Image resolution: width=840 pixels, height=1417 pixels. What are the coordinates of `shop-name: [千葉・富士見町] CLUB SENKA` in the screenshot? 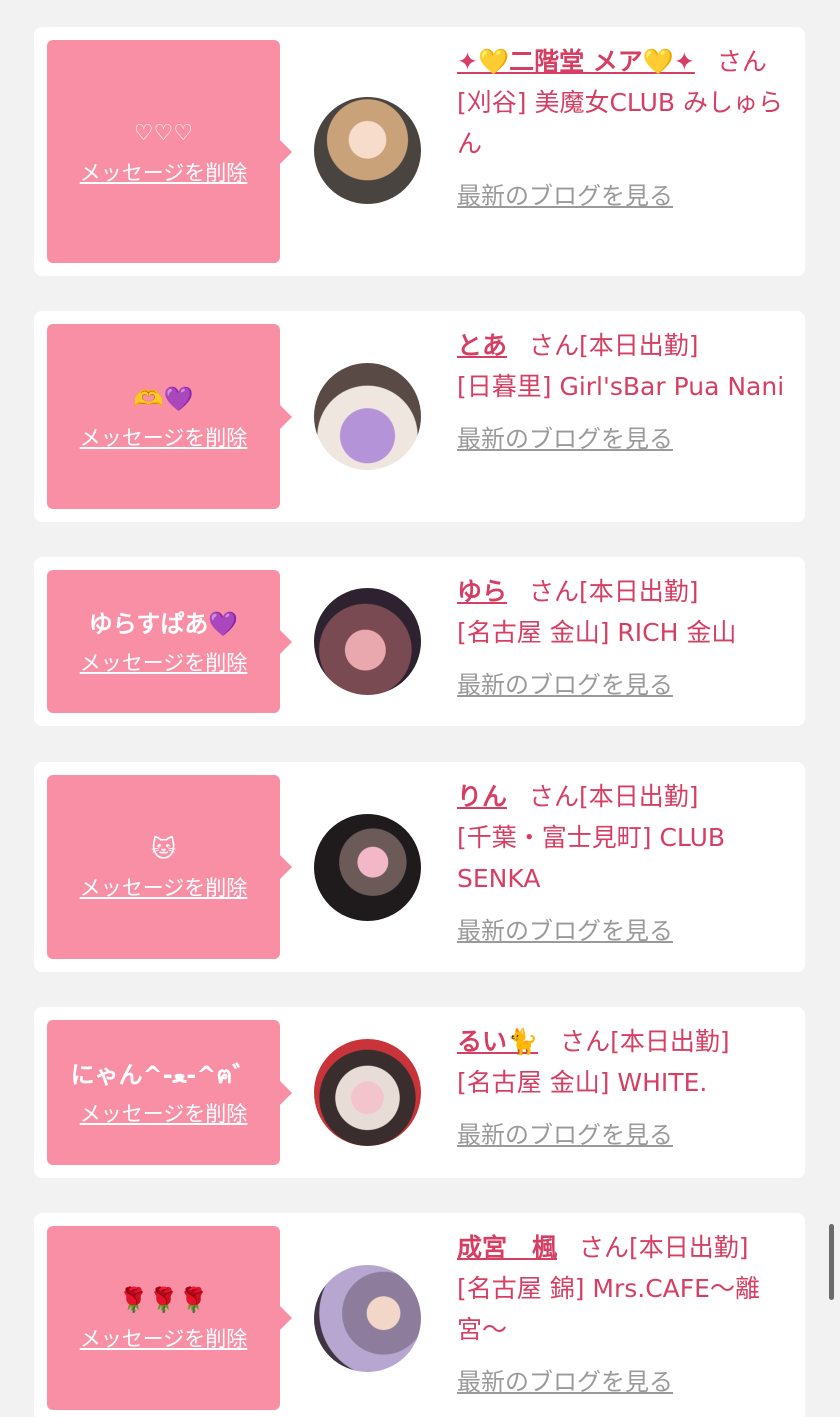 It's located at (591, 858).